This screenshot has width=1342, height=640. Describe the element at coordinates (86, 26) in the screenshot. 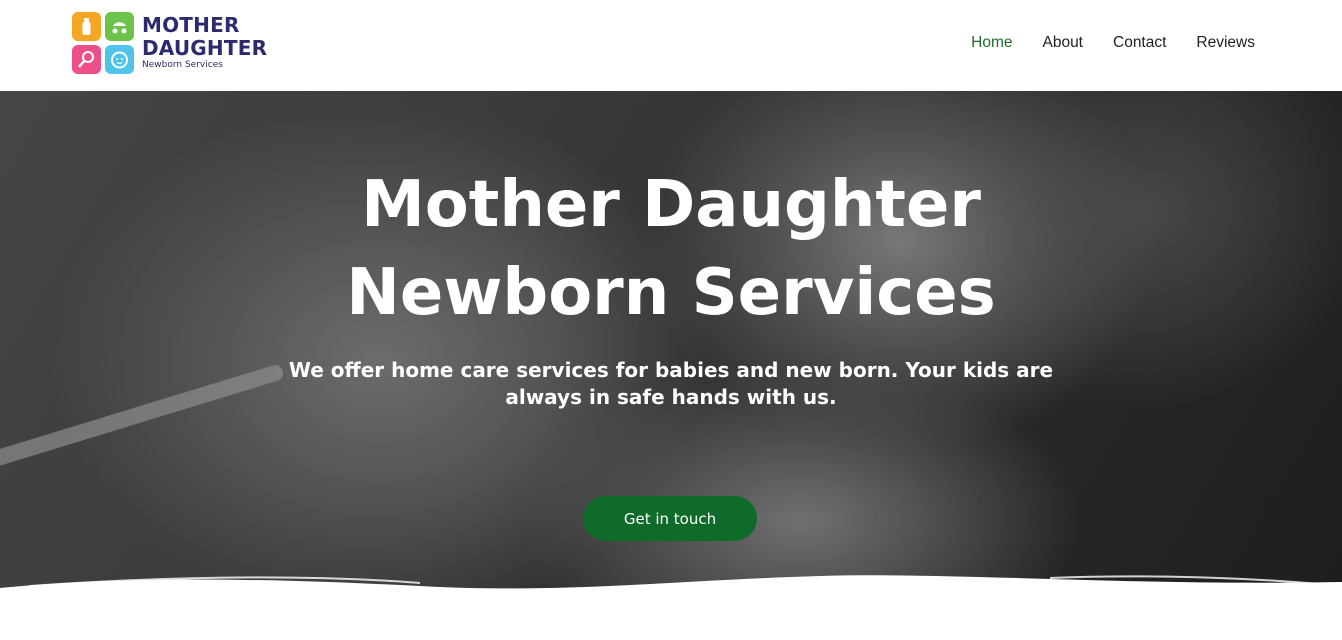

I see `bottle-icon` at that location.